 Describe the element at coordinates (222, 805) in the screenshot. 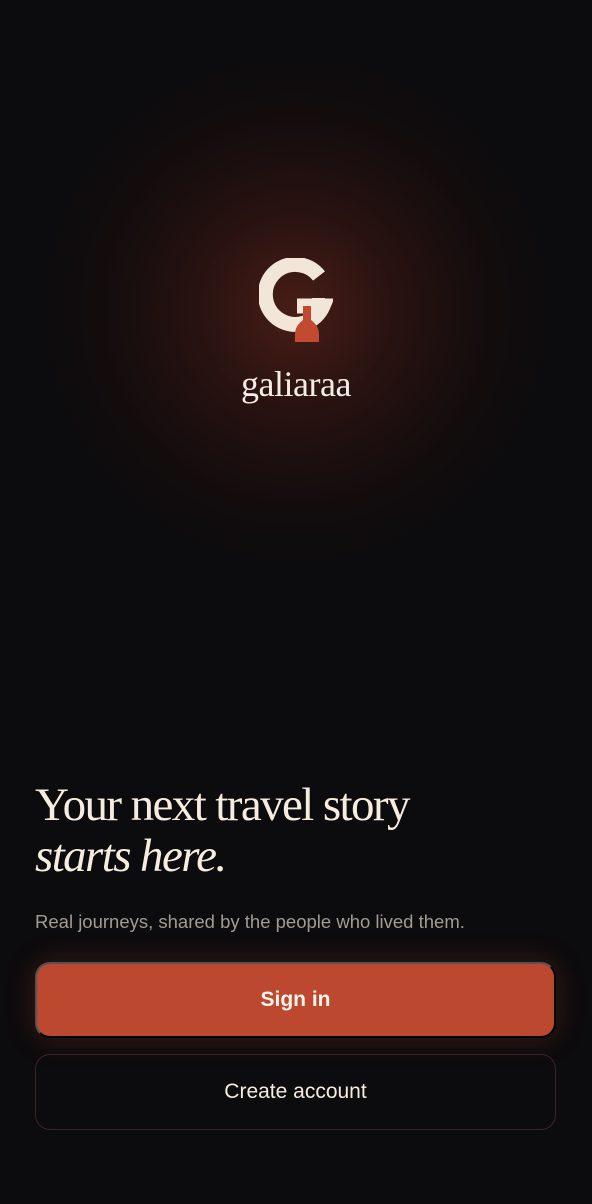

I see `headline-line-1: Your next travel story` at that location.